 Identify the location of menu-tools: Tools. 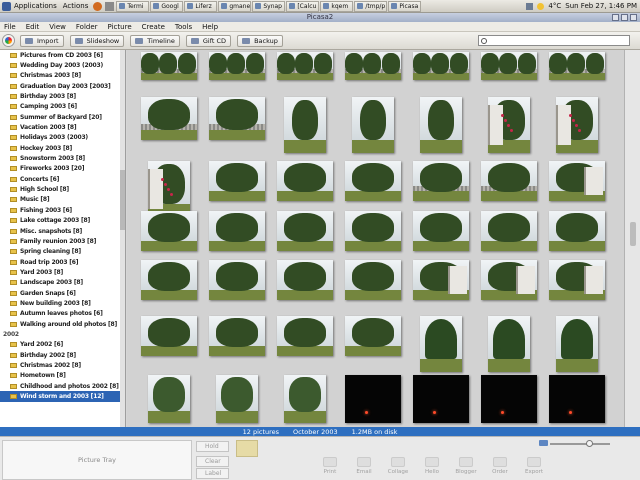
(183, 27).